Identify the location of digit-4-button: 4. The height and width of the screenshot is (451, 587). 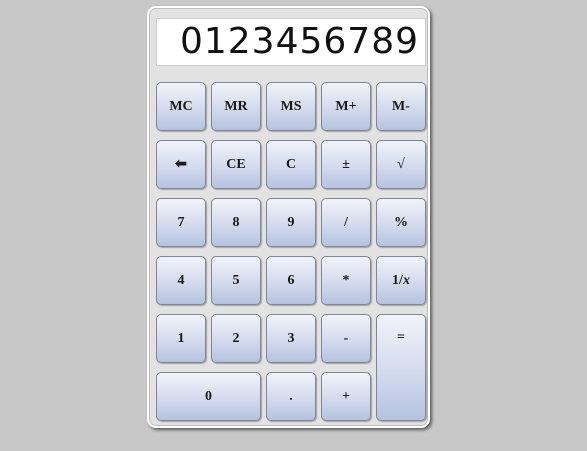
(181, 280).